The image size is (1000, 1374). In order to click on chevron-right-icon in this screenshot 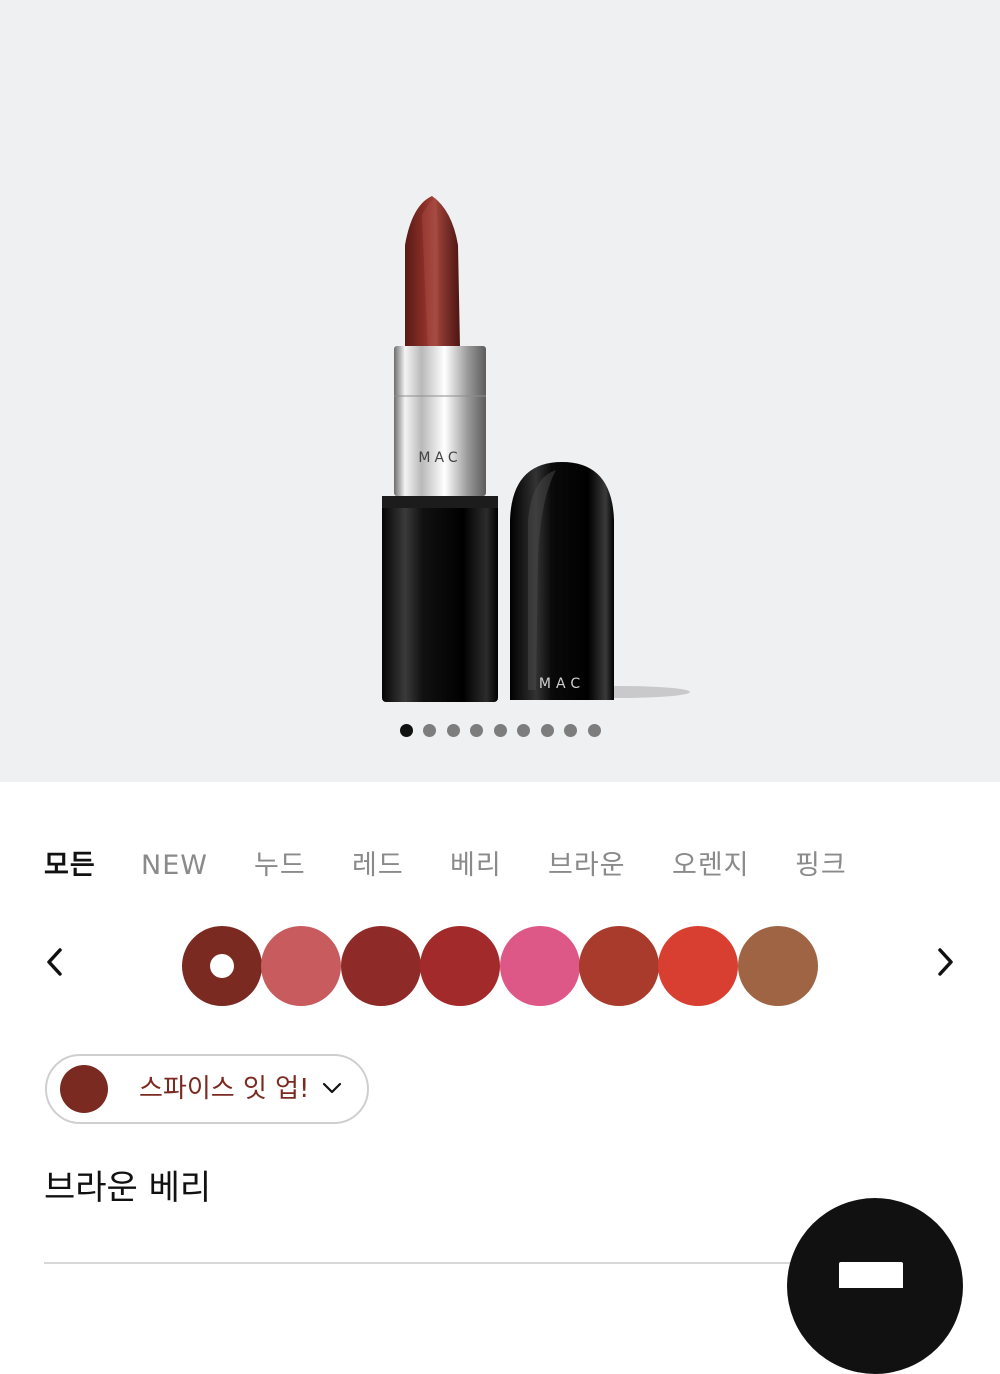, I will do `click(945, 962)`.